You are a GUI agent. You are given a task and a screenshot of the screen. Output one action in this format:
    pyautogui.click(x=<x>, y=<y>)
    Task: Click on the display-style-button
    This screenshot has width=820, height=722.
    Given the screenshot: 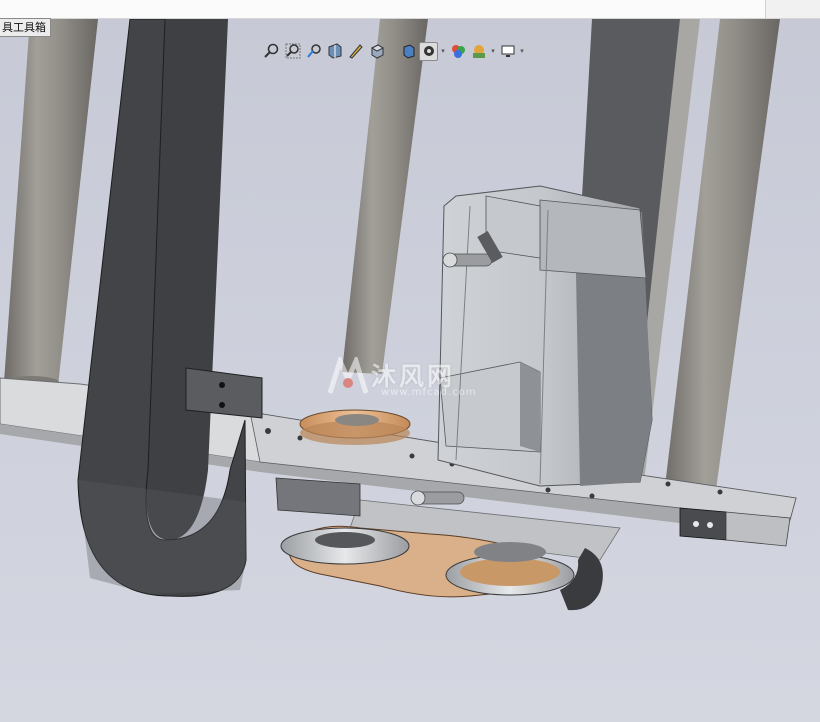 What is the action you would take?
    pyautogui.click(x=407, y=51)
    